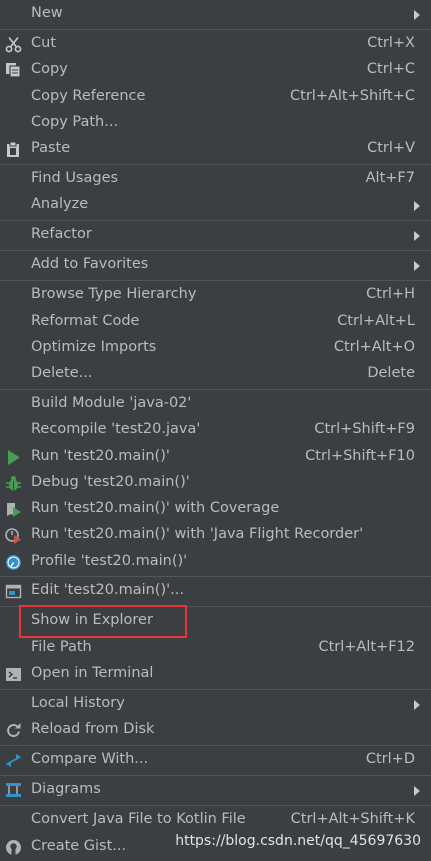  I want to click on menu-item-build-module: Build Module 'java-02', so click(215, 404).